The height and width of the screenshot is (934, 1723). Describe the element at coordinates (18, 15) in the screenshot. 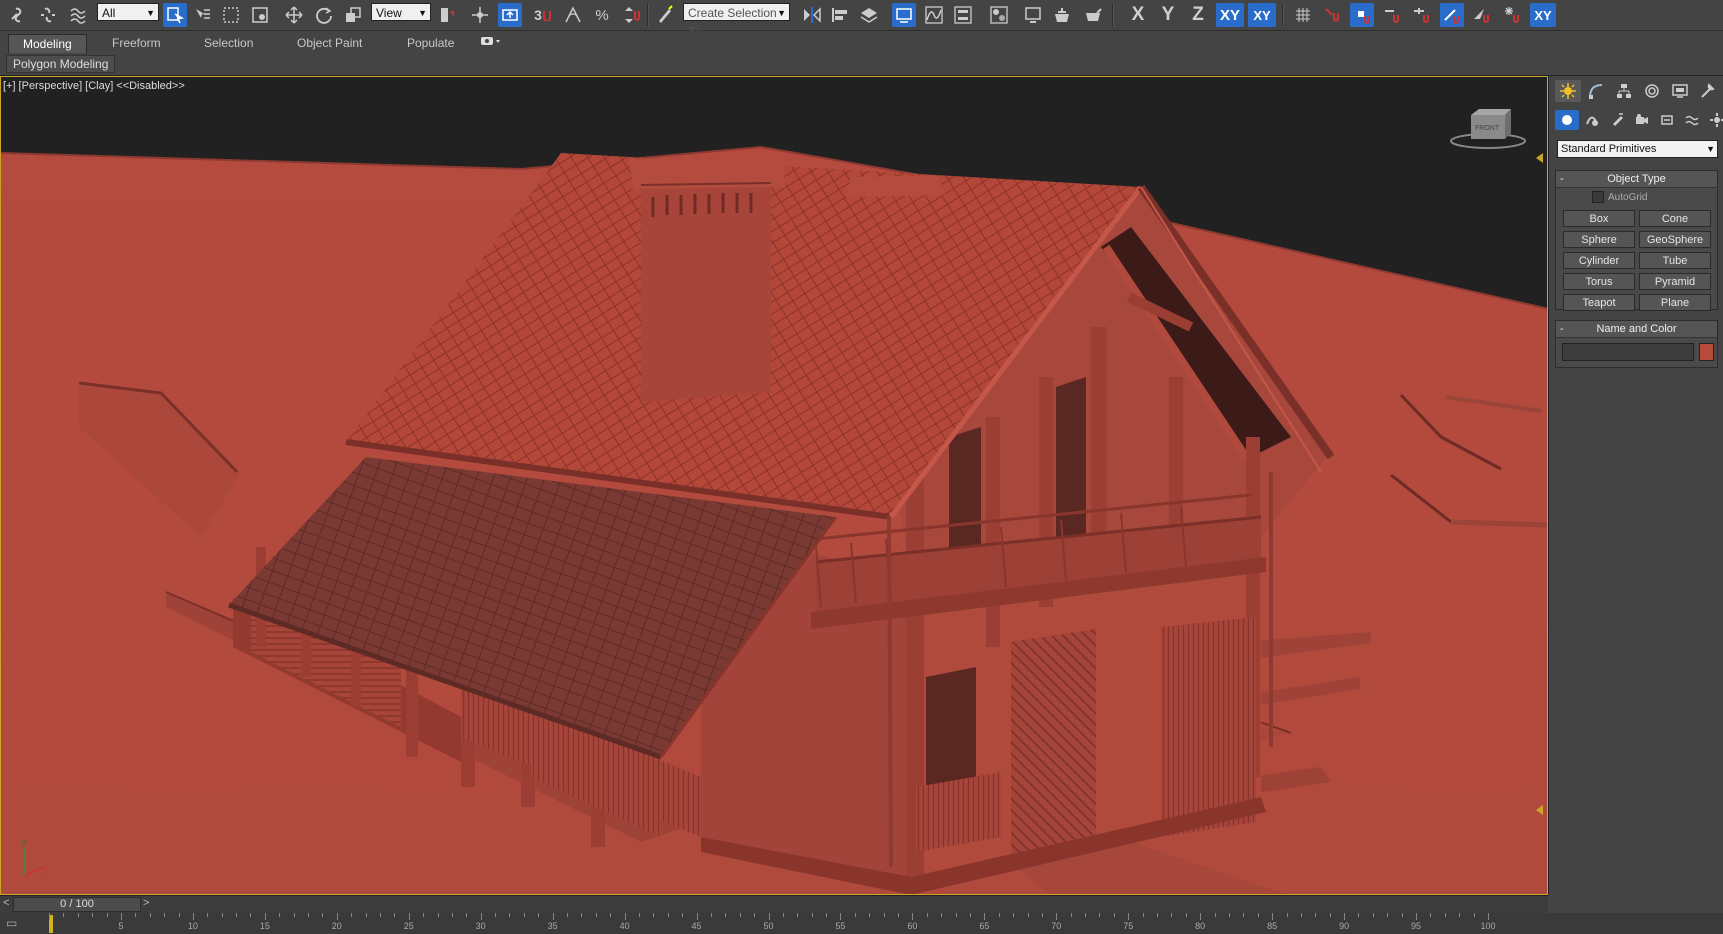

I see `link-icon` at that location.